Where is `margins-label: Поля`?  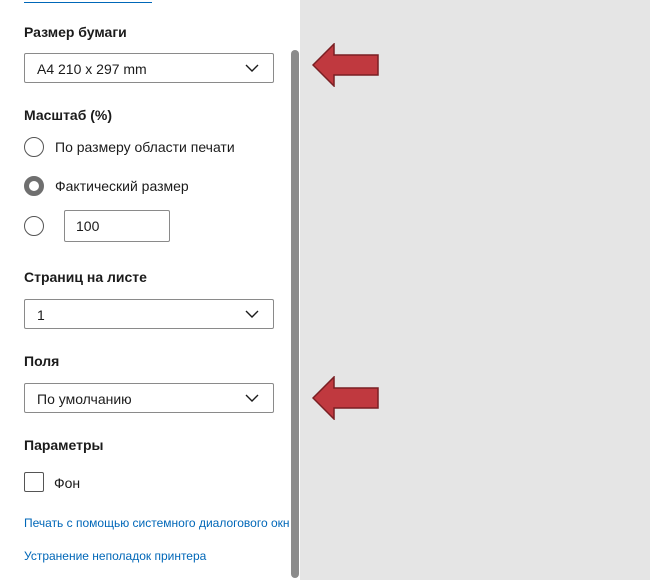 margins-label: Поля is located at coordinates (42, 361).